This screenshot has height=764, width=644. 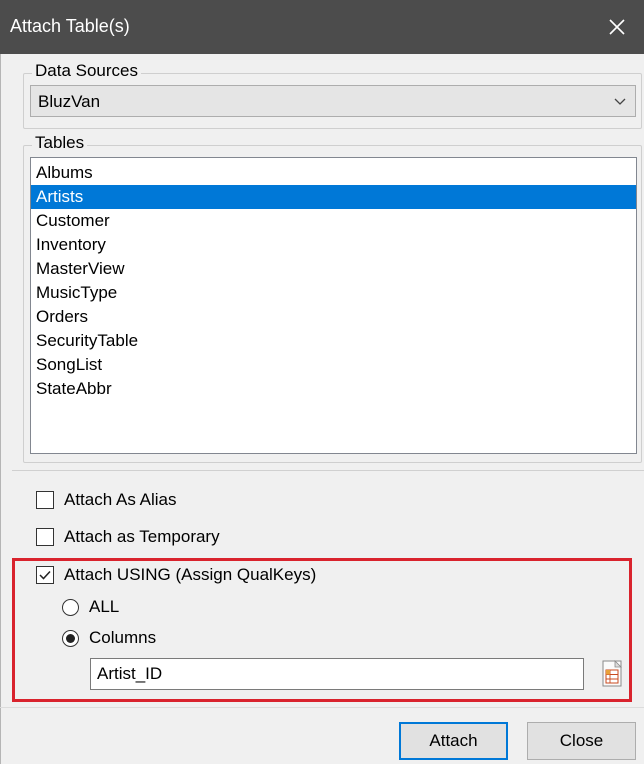 I want to click on list-item-stateabbr: StateAbbr, so click(x=333, y=389).